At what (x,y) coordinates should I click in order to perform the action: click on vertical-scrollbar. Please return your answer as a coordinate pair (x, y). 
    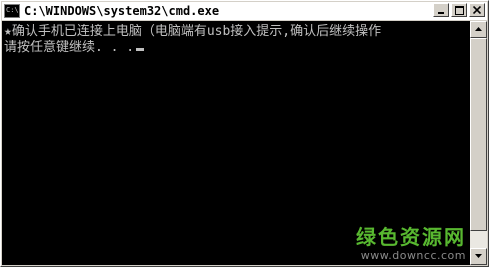
    Looking at the image, I should click on (478, 143).